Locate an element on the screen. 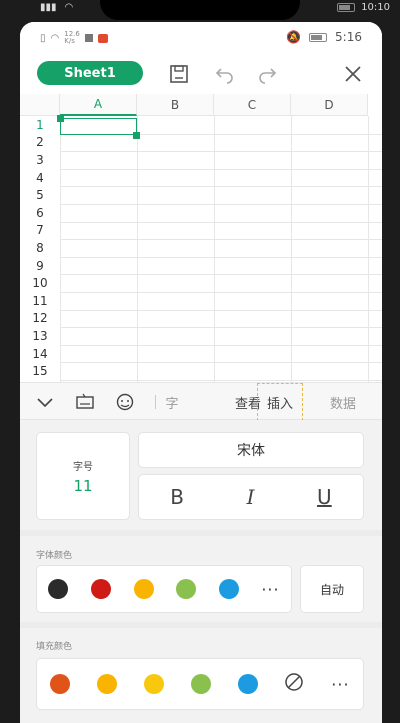  top-toolbar: Sheet1 is located at coordinates (201, 73).